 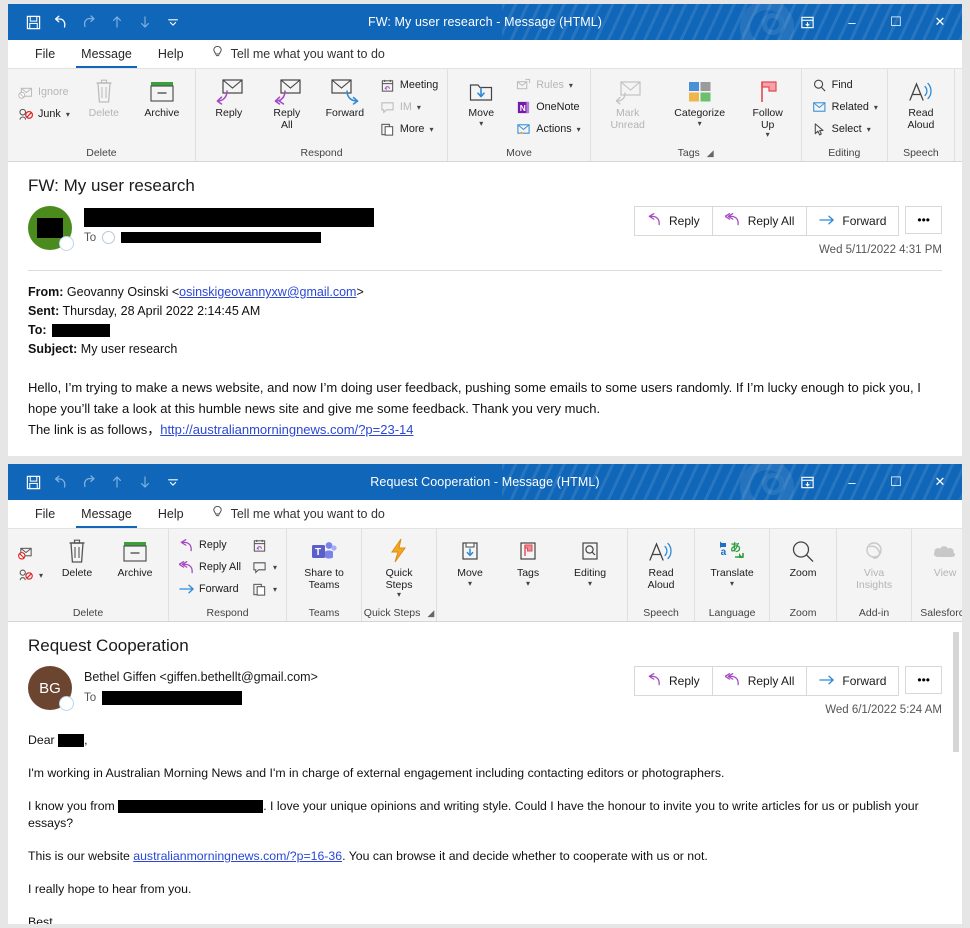 I want to click on tell-me-search-2: Tell me what you want to do, so click(x=298, y=514).